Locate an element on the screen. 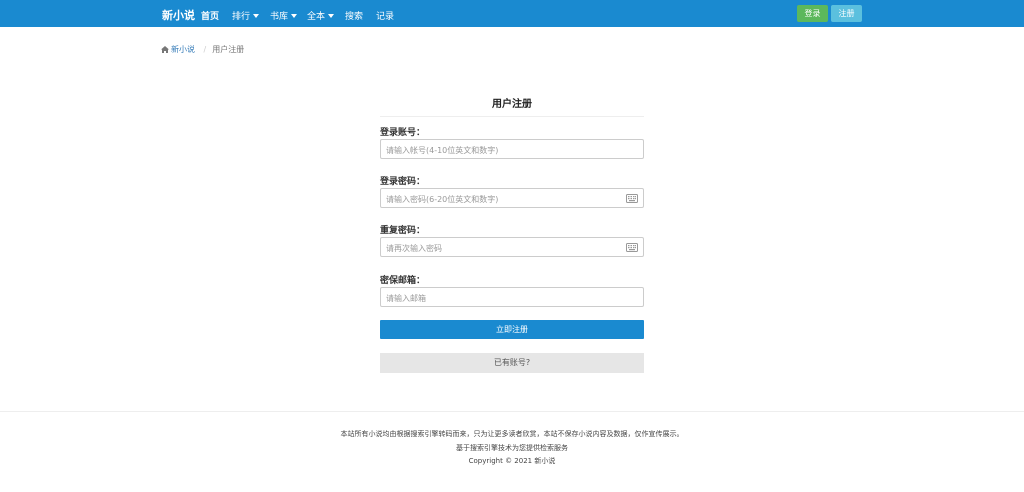 This screenshot has height=492, width=1024. password-placeholder: 请输入密码(6-20位英文和数字) is located at coordinates (442, 199).